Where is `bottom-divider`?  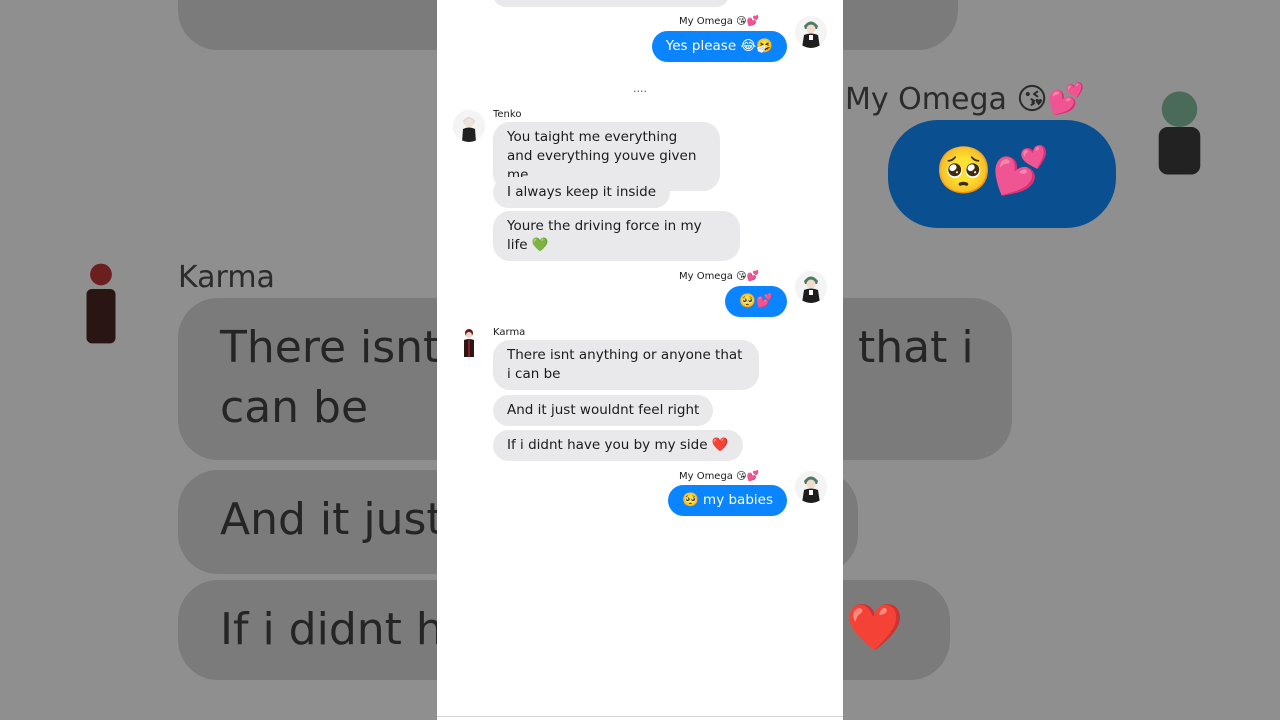 bottom-divider is located at coordinates (640, 716).